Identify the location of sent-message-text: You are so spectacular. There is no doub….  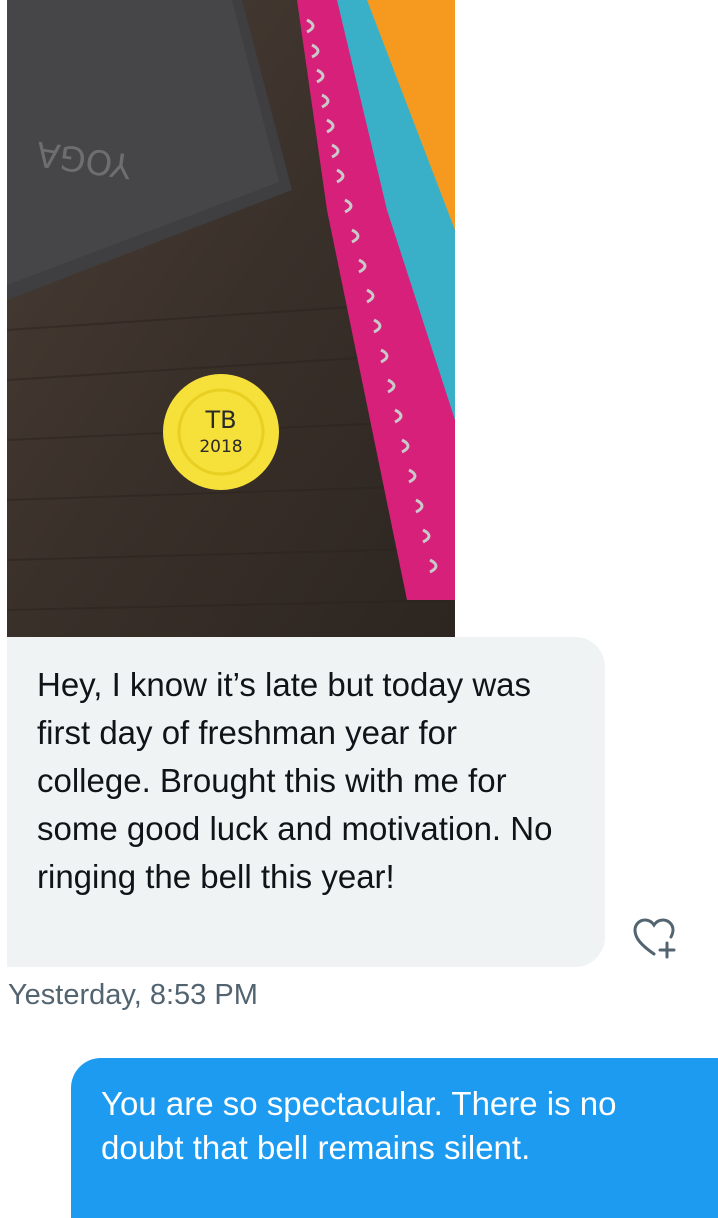
(359, 1125).